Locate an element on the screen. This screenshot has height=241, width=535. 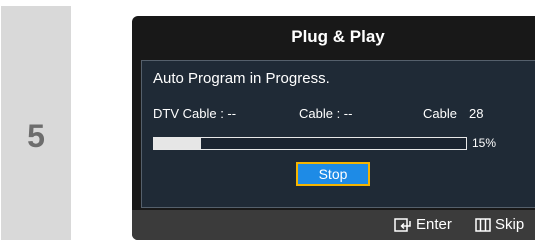
cable-count: Cable : -- is located at coordinates (326, 113).